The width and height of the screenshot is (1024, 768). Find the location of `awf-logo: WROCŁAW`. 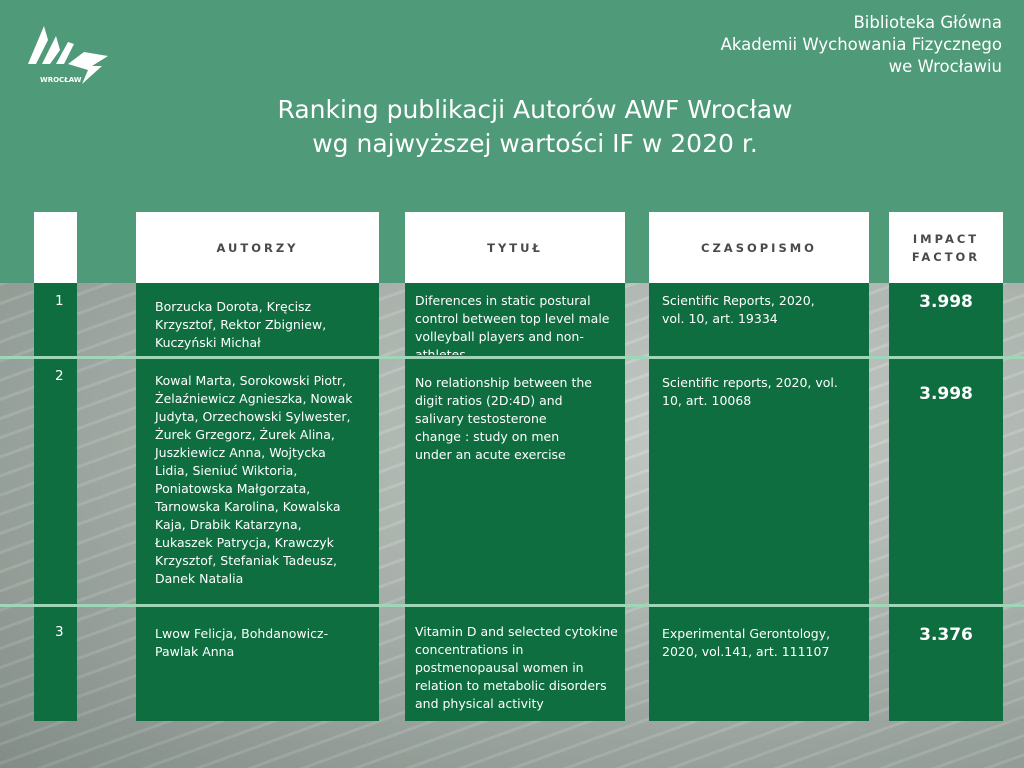

awf-logo: WROCŁAW is located at coordinates (67, 59).